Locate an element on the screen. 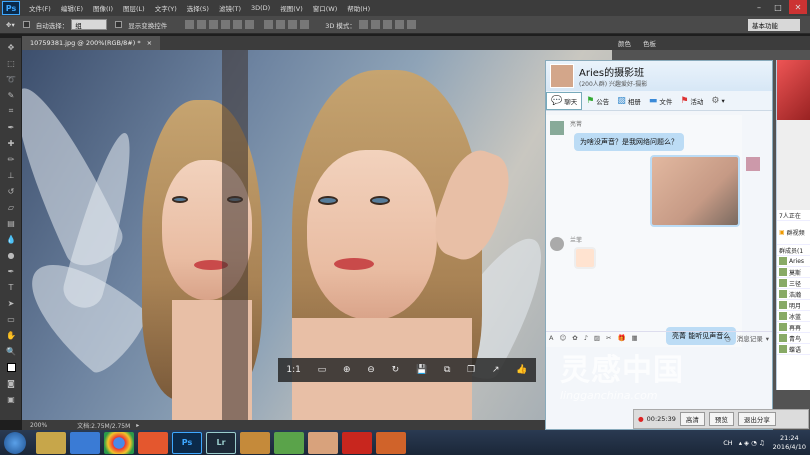 The height and width of the screenshot is (455, 810). history-brush-tool-icon: ↺ is located at coordinates (11, 191).